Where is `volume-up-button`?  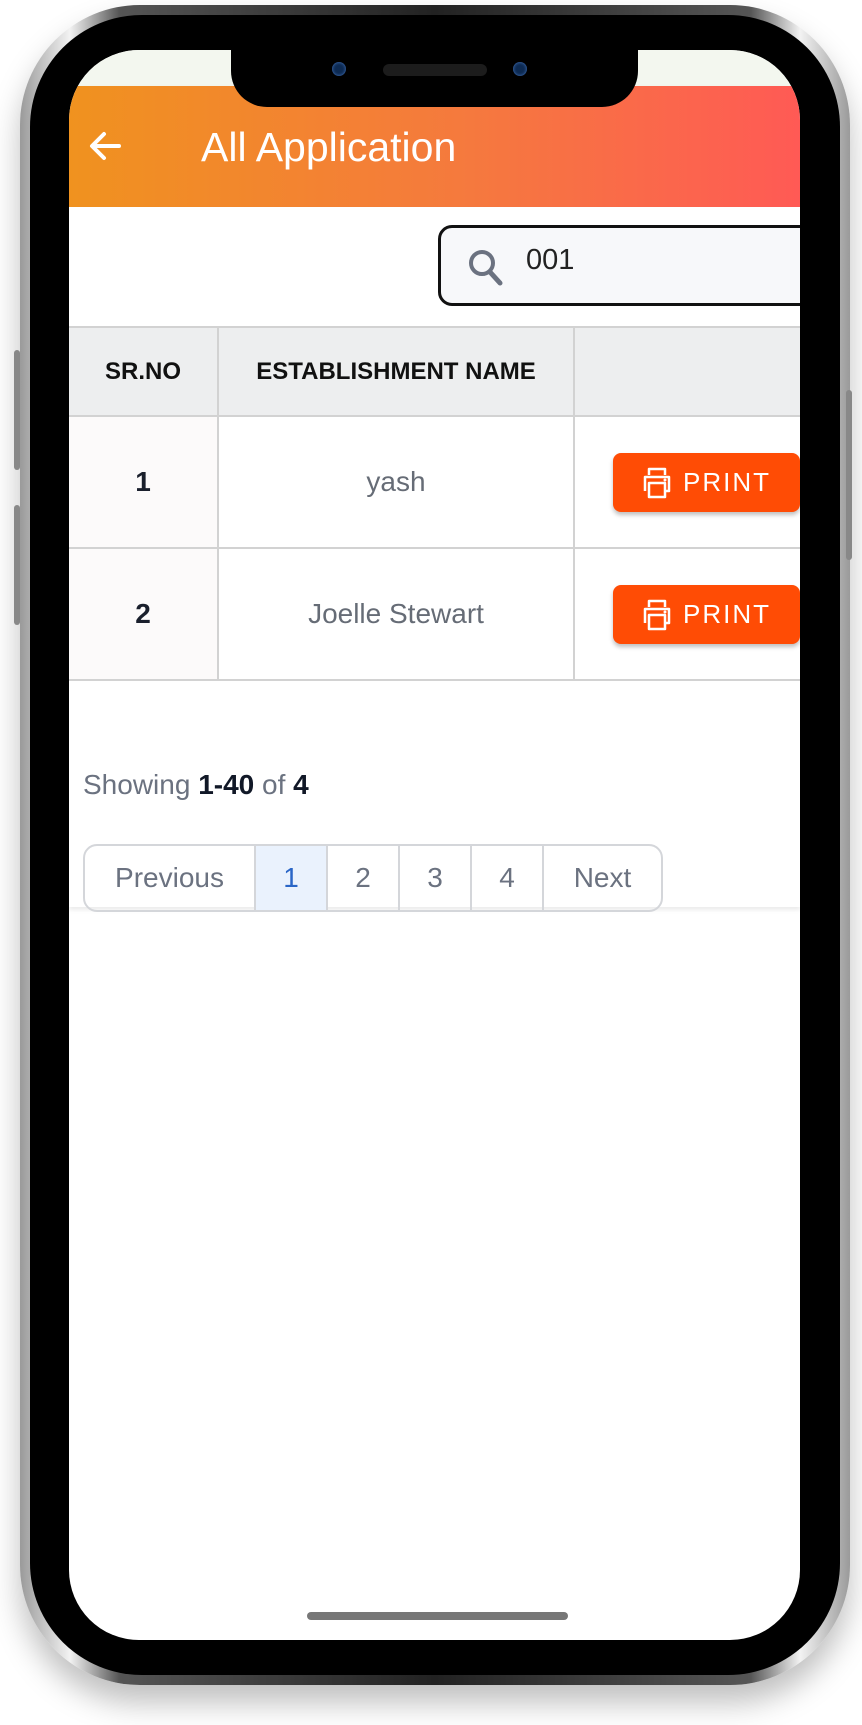
volume-up-button is located at coordinates (17, 410).